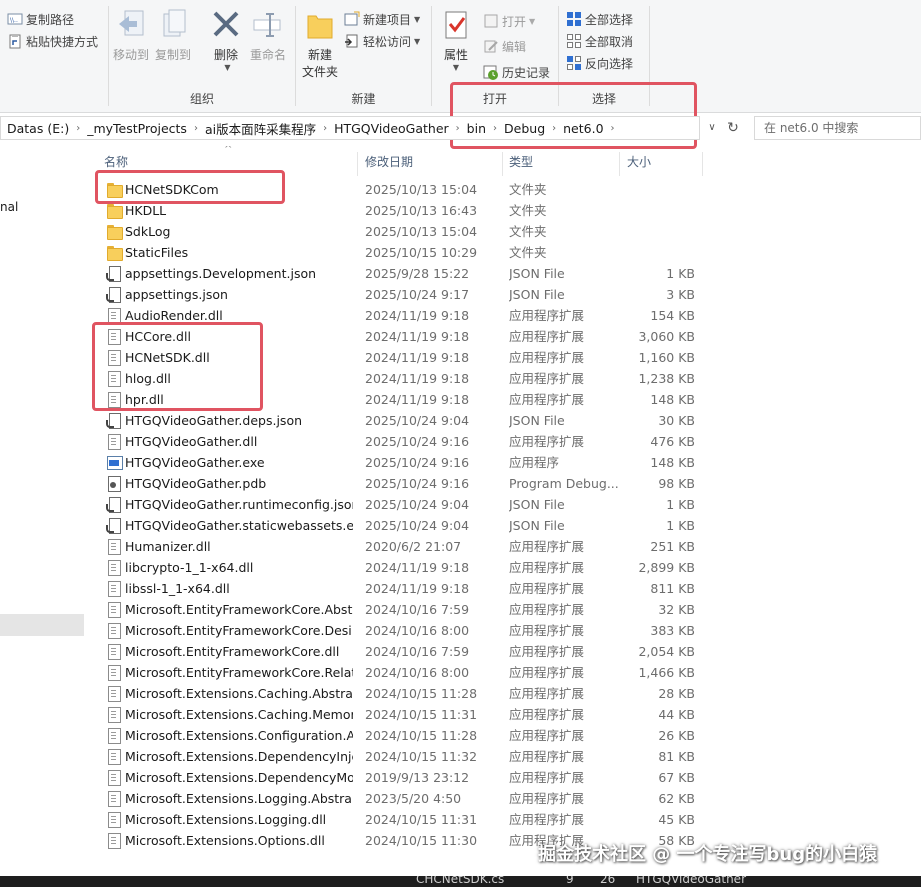 This screenshot has width=921, height=887. What do you see at coordinates (460, 881) in the screenshot?
I see `taskbar-file: CHCNetSDK.cs` at bounding box center [460, 881].